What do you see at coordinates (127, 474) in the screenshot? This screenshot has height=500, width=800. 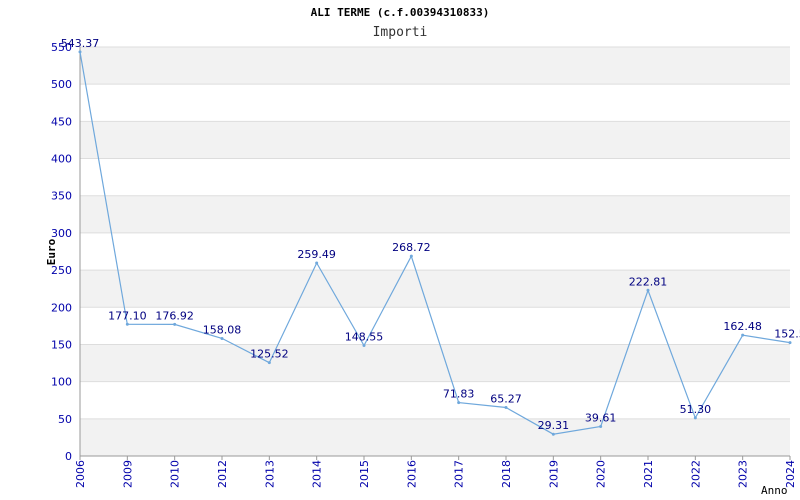 I see `x-tick-label: 2009` at bounding box center [127, 474].